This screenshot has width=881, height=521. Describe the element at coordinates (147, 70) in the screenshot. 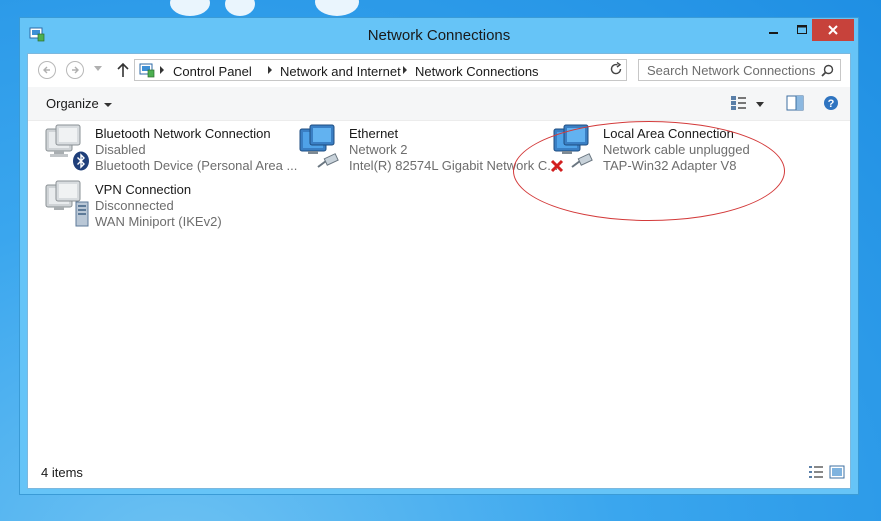

I see `control-panel-icon` at that location.